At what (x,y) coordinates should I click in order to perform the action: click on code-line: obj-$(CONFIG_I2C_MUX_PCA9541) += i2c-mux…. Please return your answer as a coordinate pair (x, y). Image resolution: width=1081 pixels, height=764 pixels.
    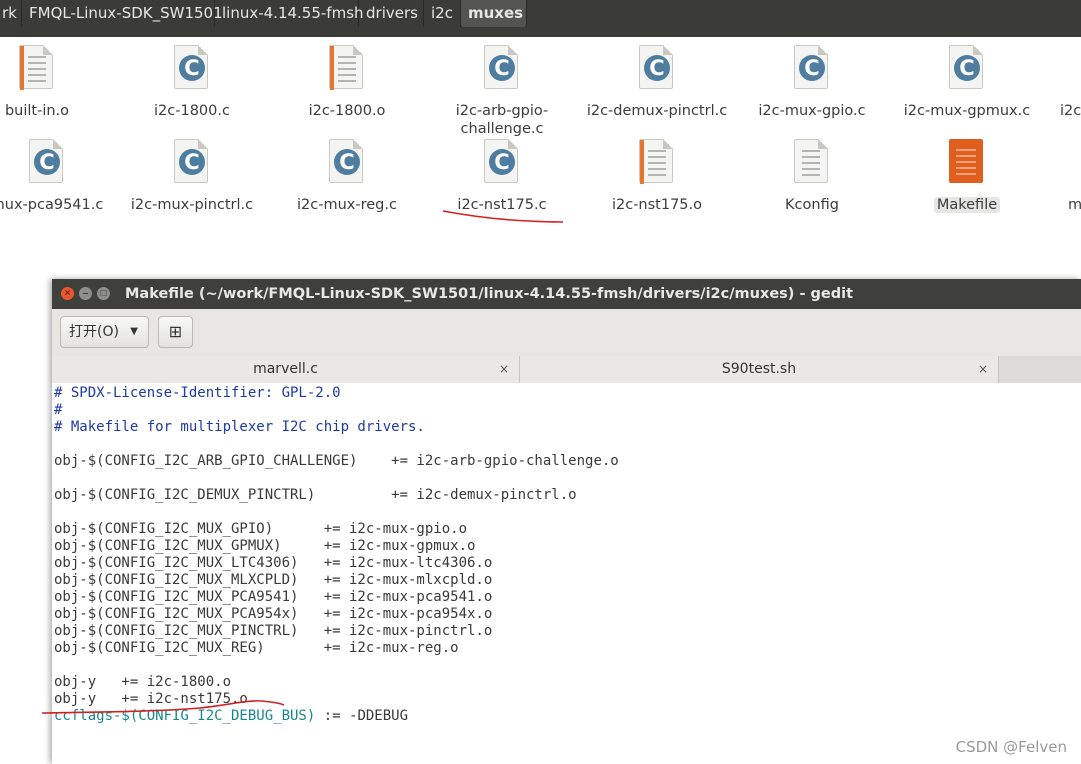
    Looking at the image, I should click on (273, 597).